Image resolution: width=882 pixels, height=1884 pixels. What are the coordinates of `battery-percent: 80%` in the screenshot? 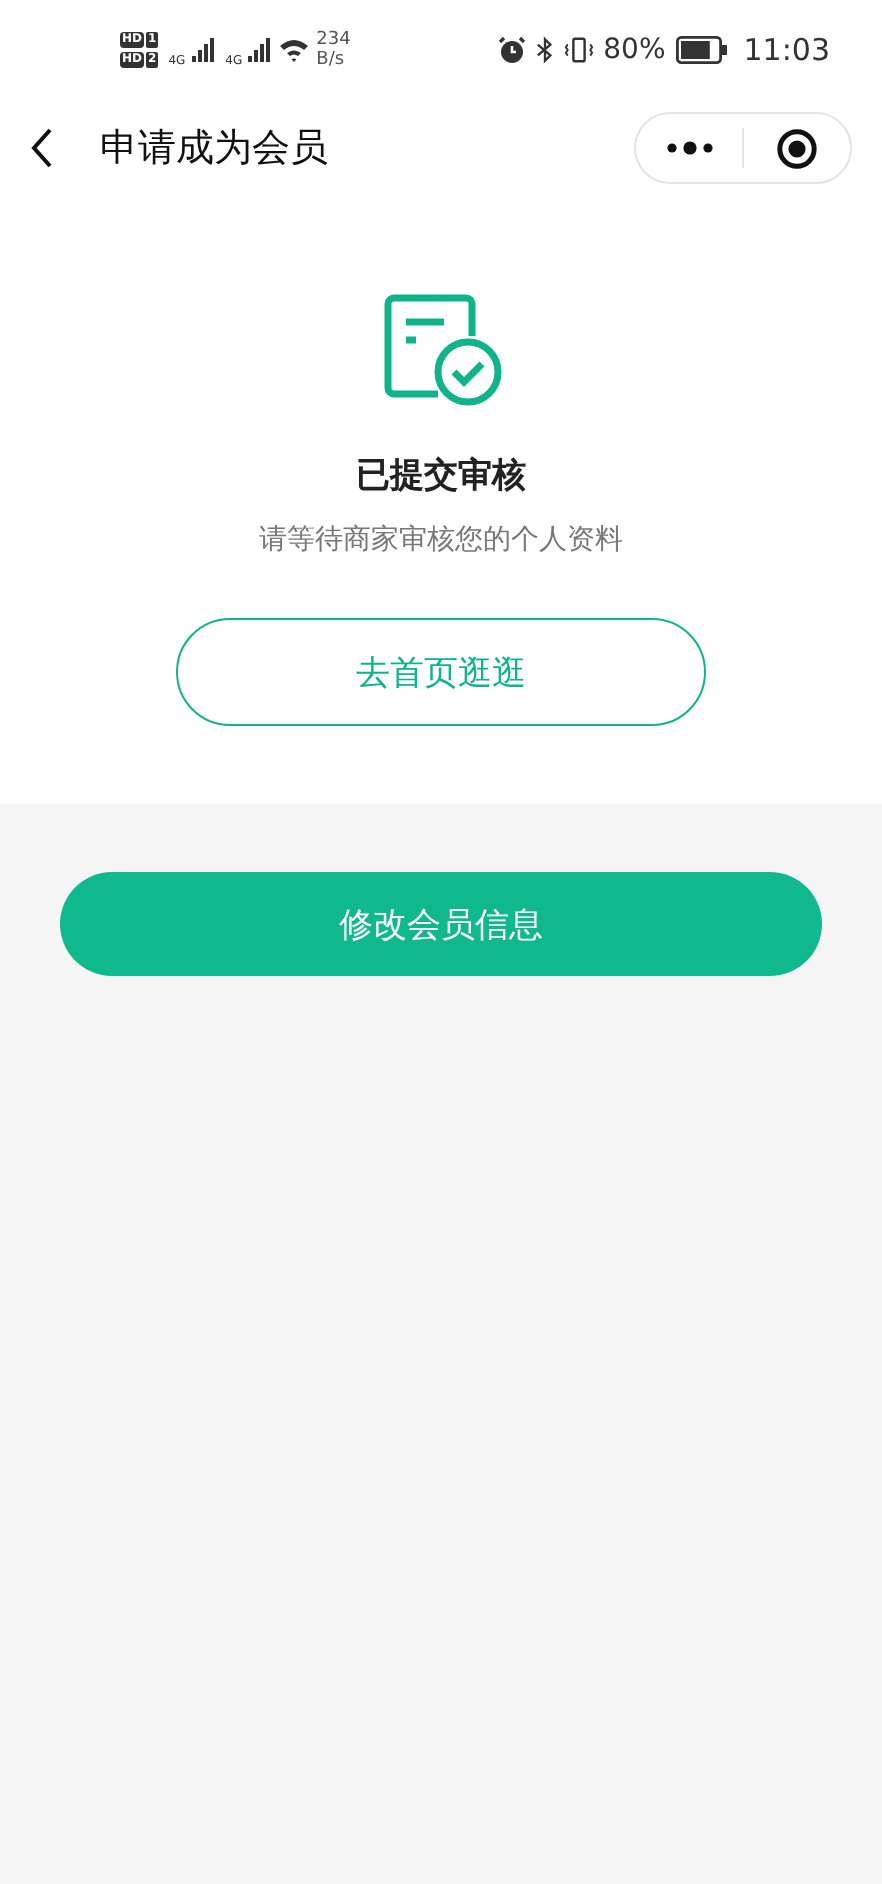 It's located at (634, 50).